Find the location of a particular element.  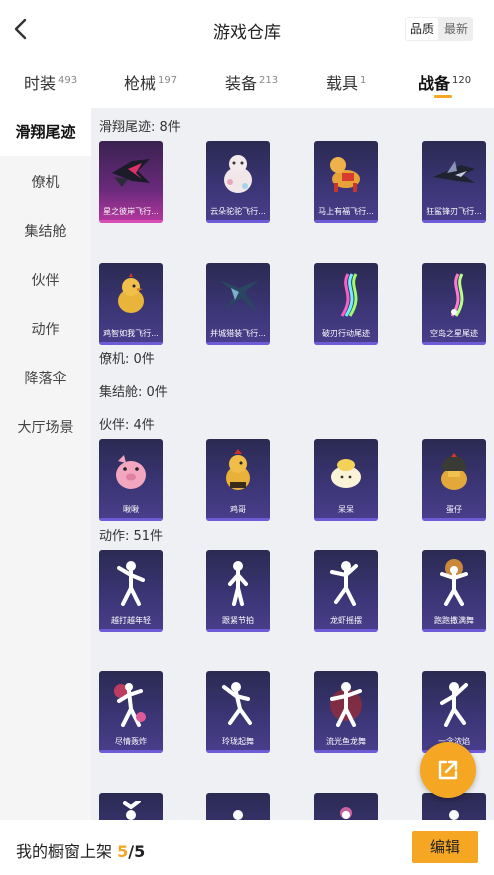

tab-equipment: 装备 213 is located at coordinates (251, 82).